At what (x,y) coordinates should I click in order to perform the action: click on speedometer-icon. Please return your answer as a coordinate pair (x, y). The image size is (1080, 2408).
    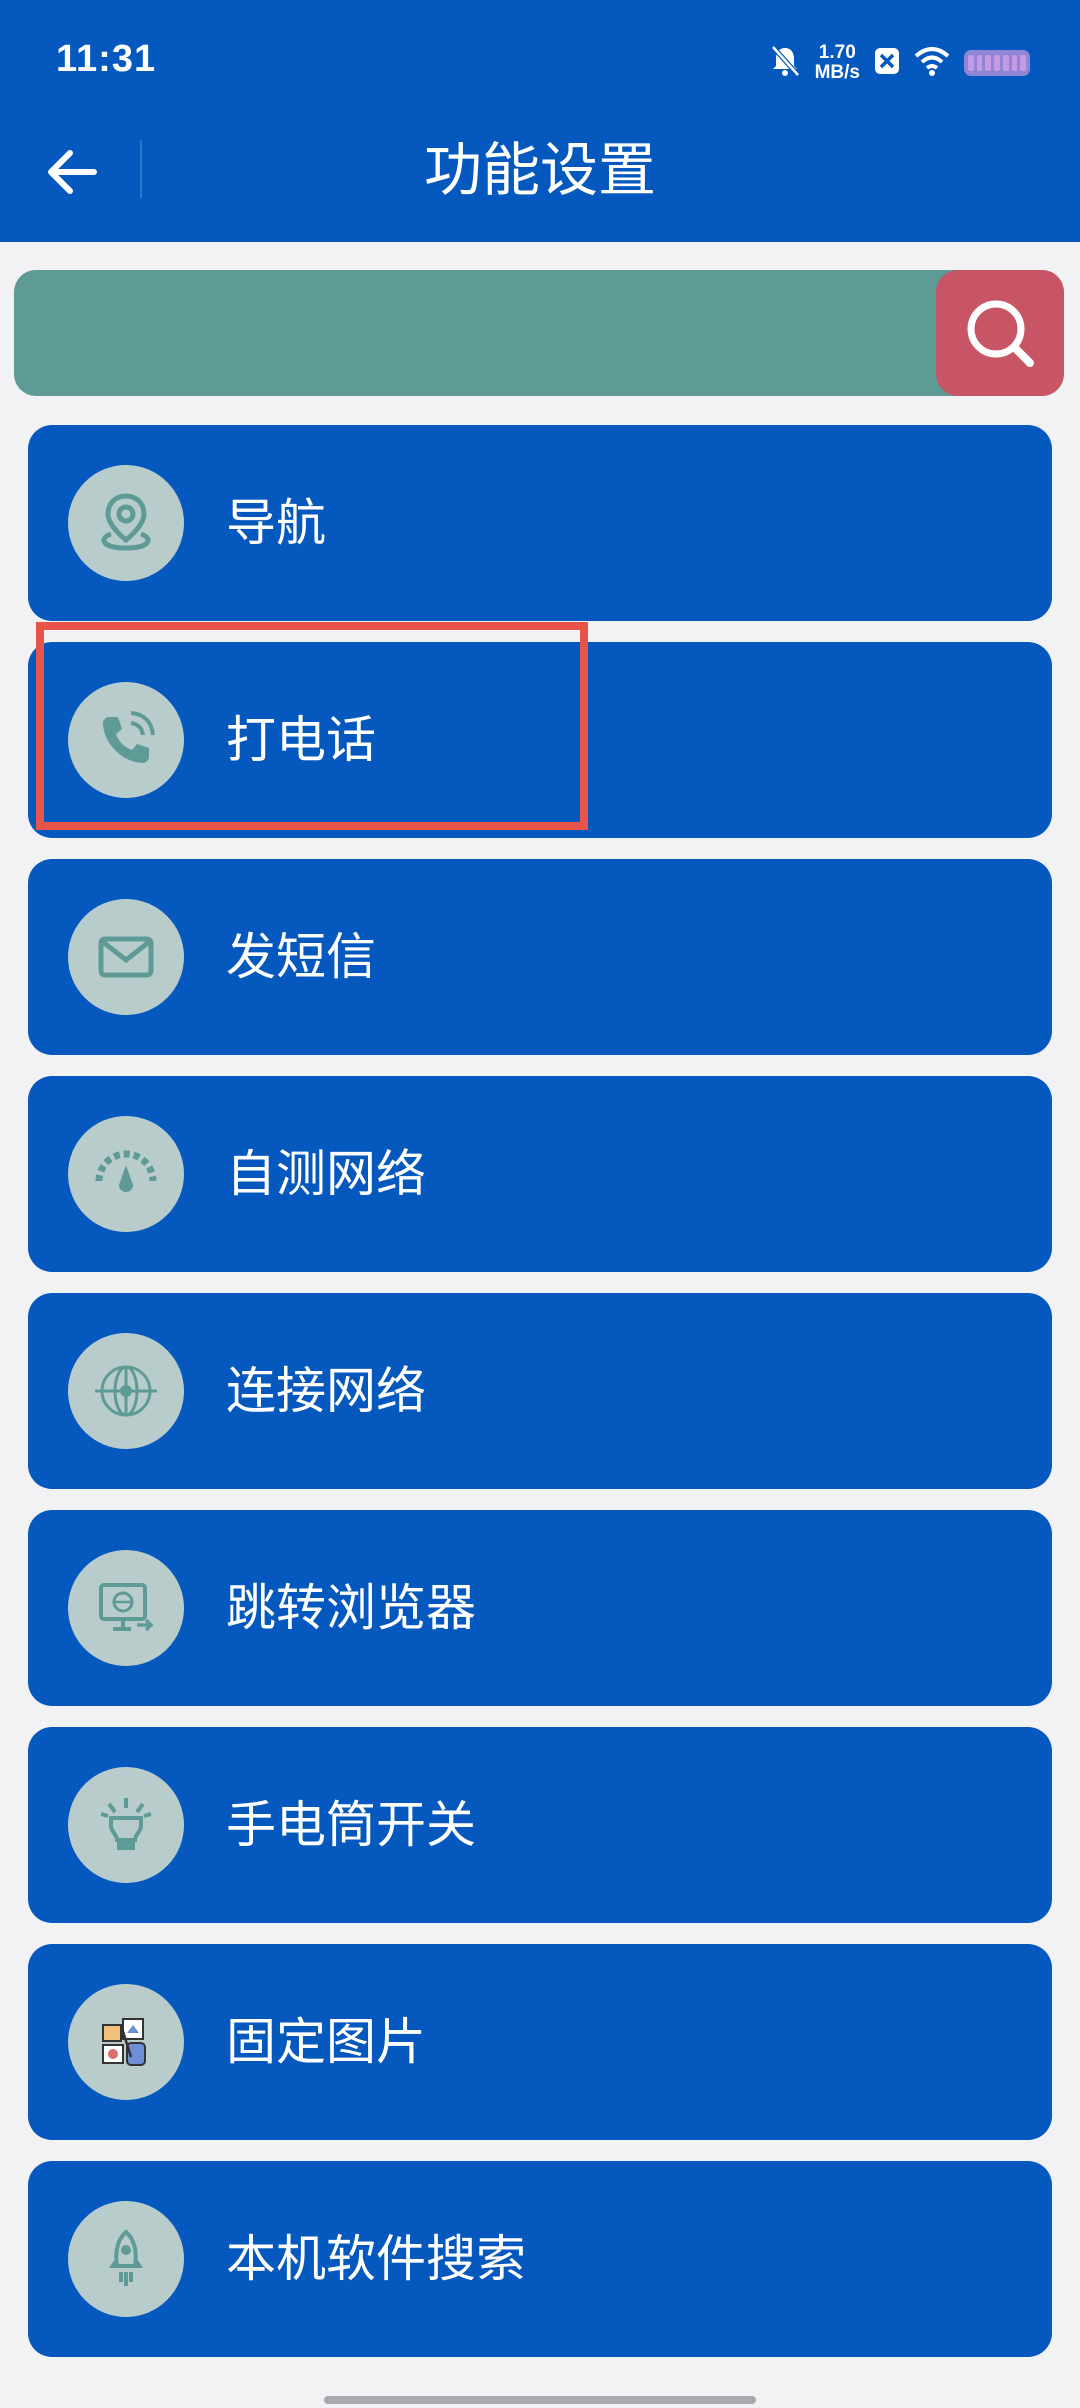
    Looking at the image, I should click on (126, 1174).